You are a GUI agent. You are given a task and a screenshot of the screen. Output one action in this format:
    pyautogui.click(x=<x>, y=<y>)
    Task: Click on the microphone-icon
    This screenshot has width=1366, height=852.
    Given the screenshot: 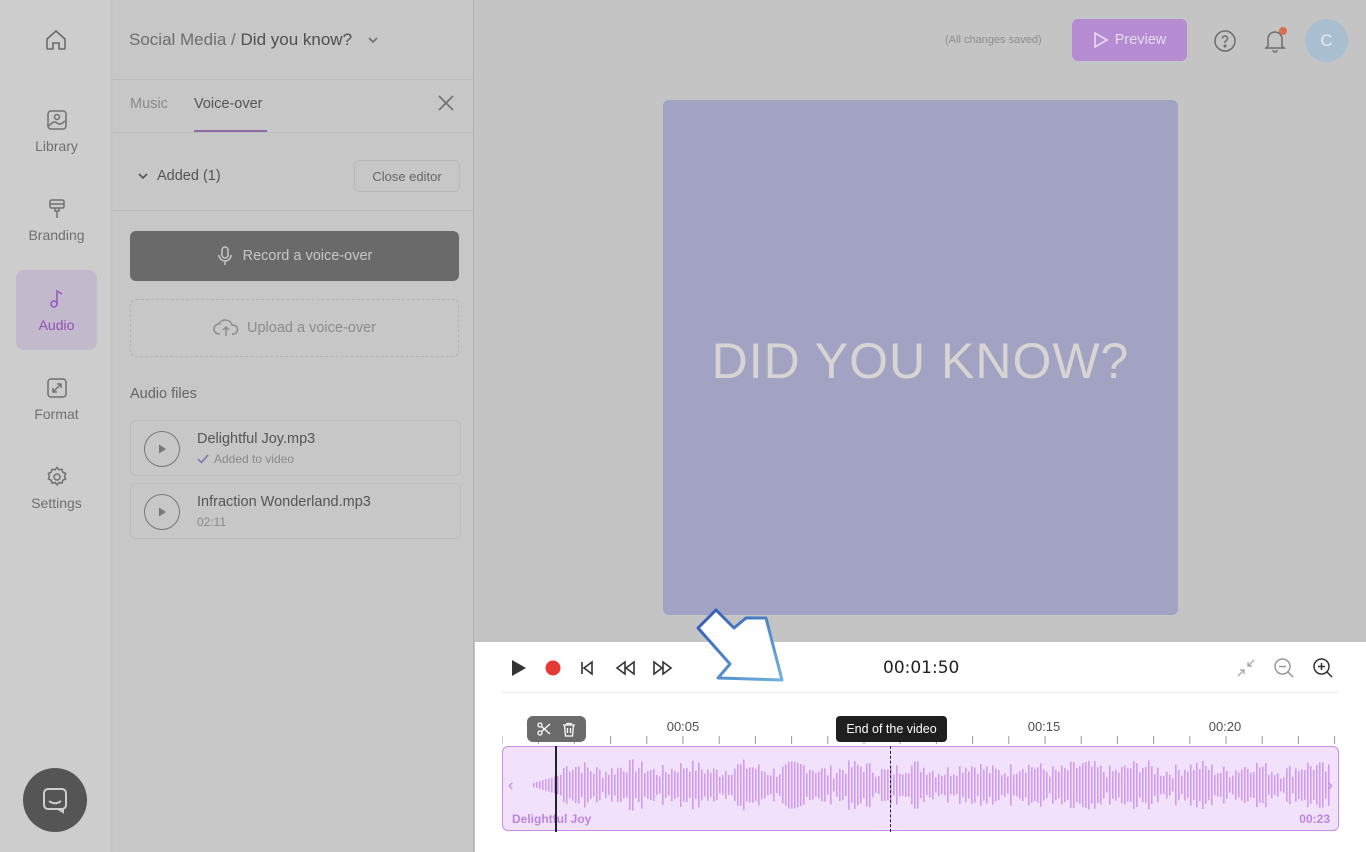 What is the action you would take?
    pyautogui.click(x=224, y=255)
    